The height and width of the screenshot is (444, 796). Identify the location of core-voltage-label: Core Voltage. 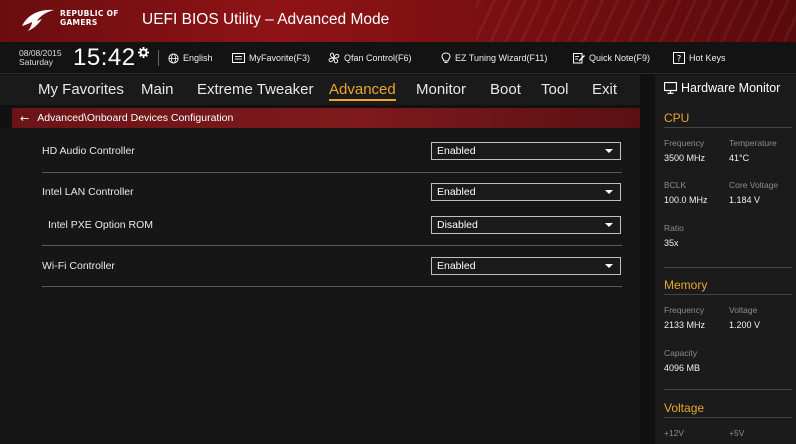
(754, 185).